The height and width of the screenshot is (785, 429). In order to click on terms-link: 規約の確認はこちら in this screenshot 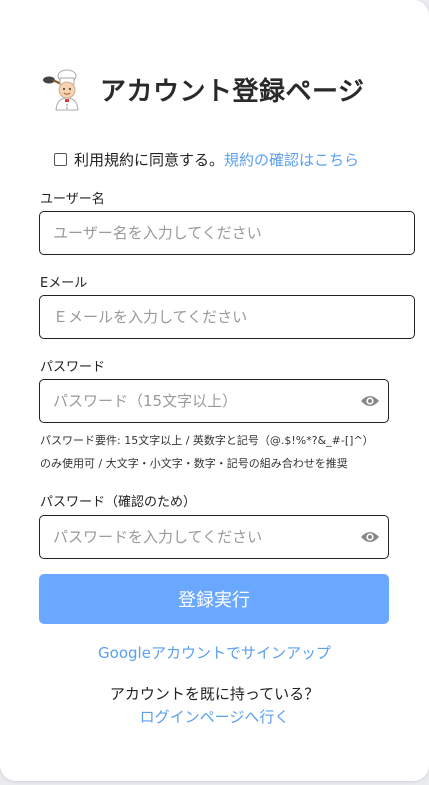, I will do `click(291, 159)`.